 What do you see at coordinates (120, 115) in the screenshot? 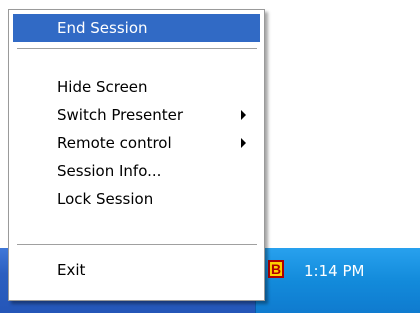
I see `menu-item-label: Switch Presenter` at bounding box center [120, 115].